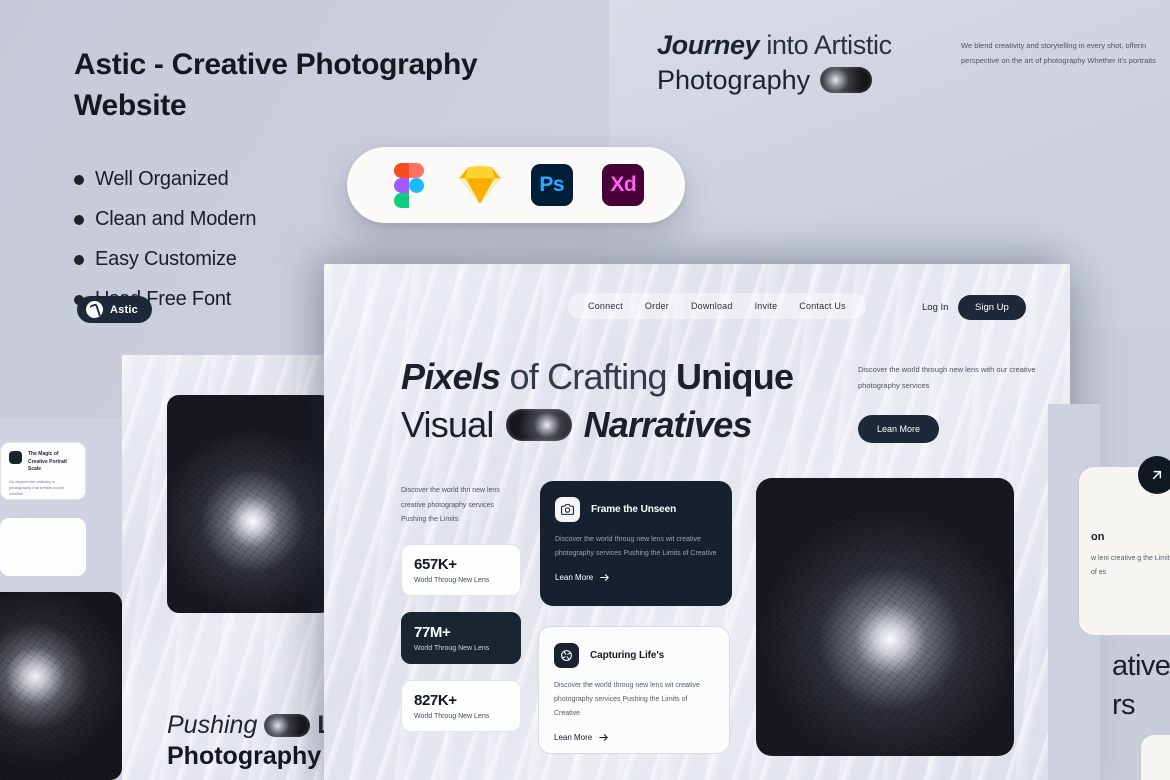 This screenshot has height=780, width=1170. Describe the element at coordinates (451, 376) in the screenshot. I see `headline-word-pixels: Pixels` at that location.